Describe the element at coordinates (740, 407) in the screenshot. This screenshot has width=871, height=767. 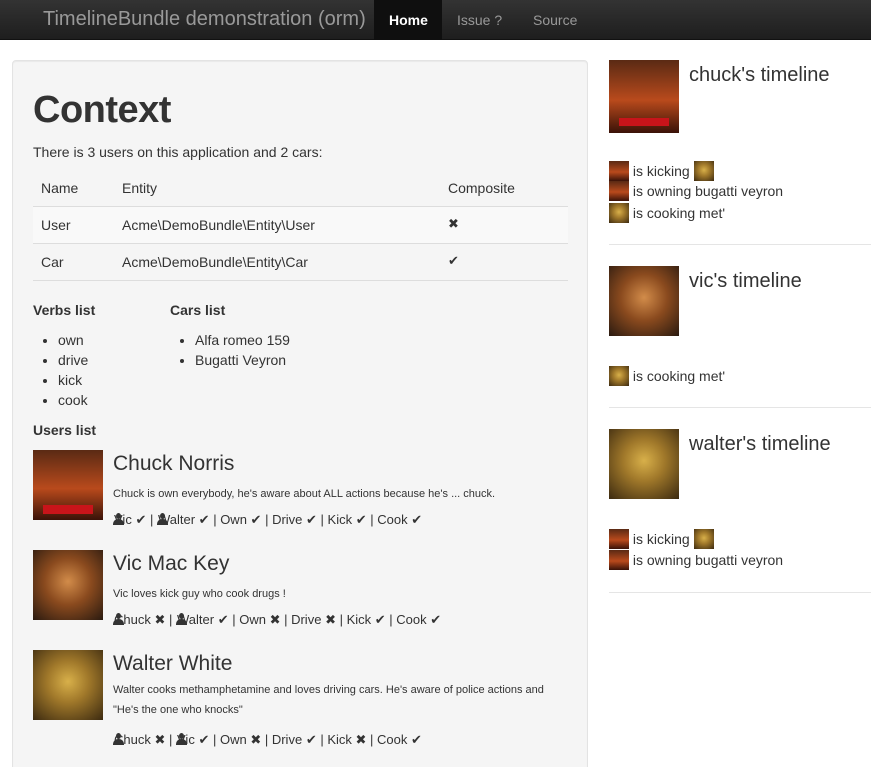
I see `timeline-divider` at that location.